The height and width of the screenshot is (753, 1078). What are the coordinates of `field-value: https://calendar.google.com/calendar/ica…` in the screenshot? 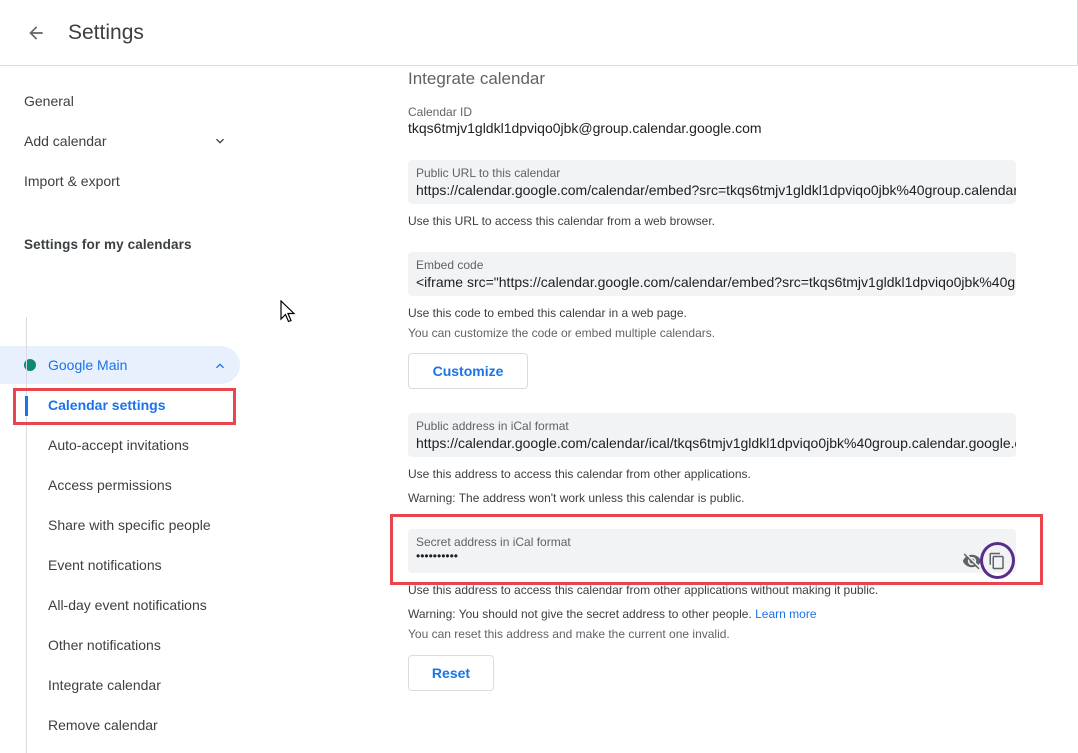 It's located at (716, 443).